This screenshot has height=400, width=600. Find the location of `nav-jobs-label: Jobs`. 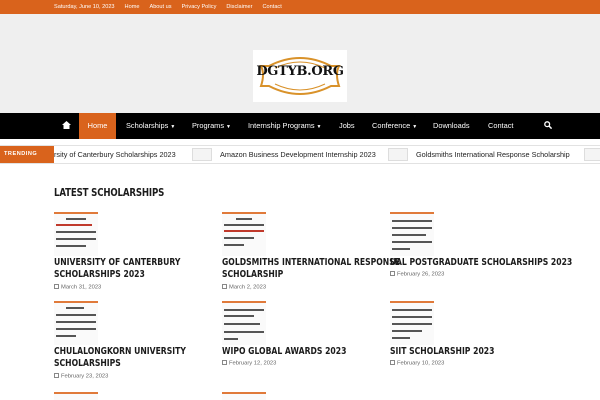

nav-jobs-label: Jobs is located at coordinates (347, 125).